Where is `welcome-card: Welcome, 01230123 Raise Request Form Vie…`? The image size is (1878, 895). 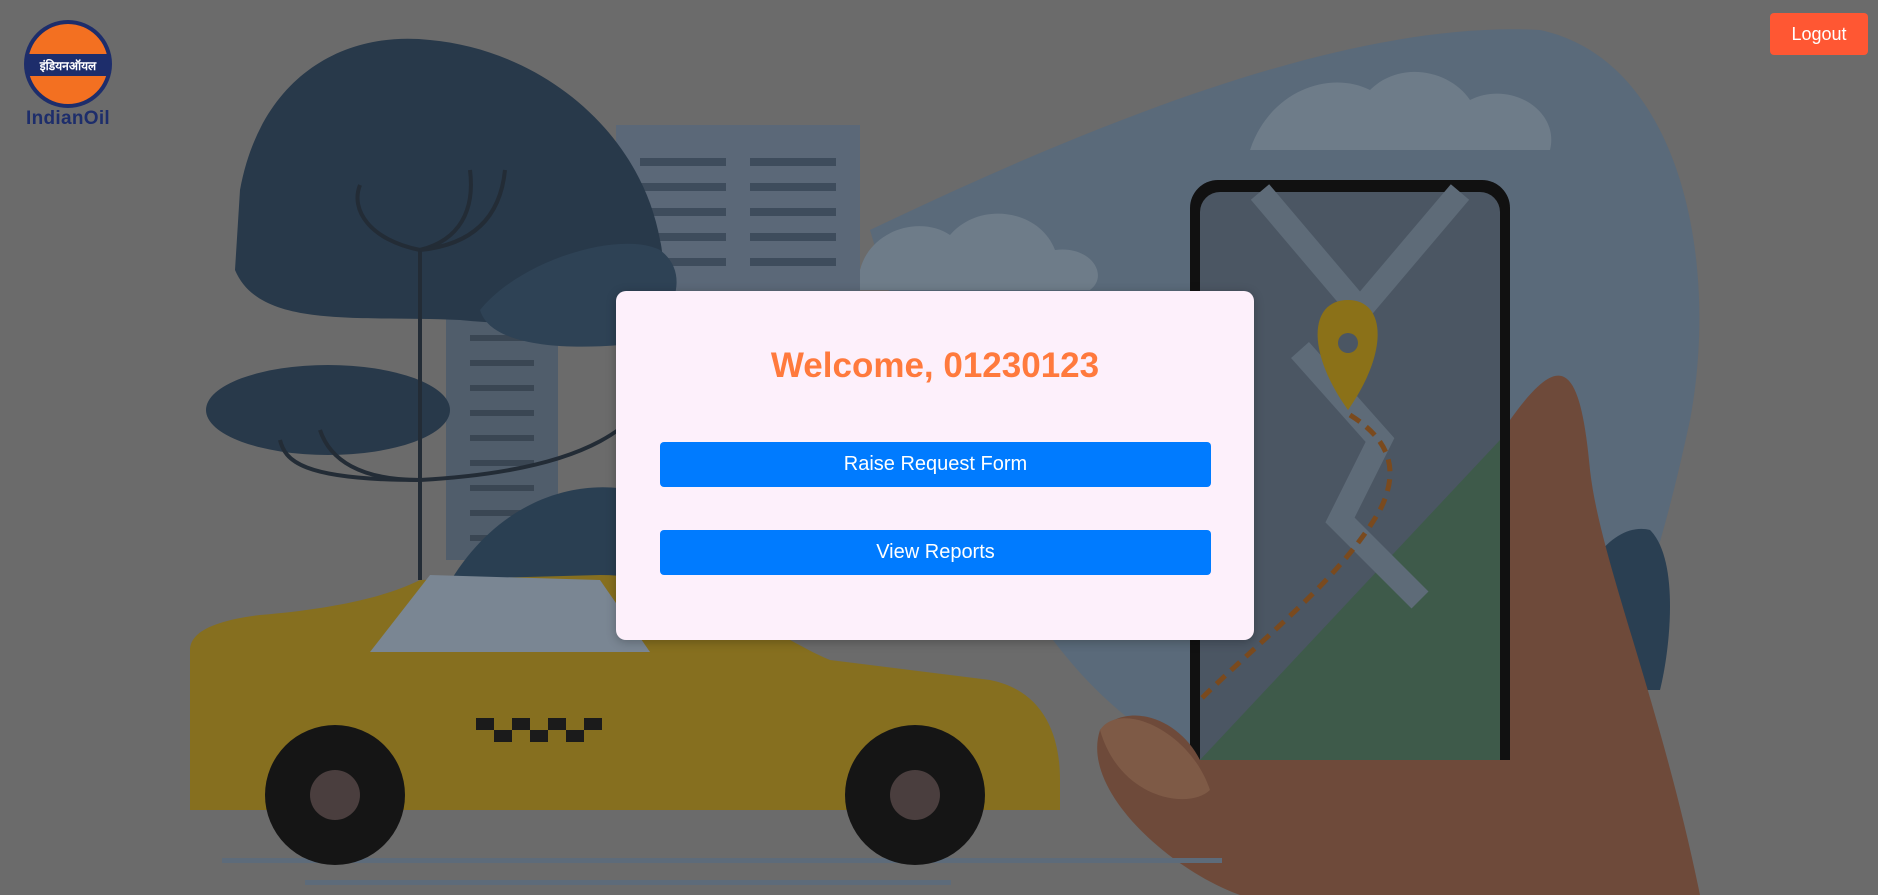
welcome-card: Welcome, 01230123 Raise Request Form Vie… is located at coordinates (935, 465).